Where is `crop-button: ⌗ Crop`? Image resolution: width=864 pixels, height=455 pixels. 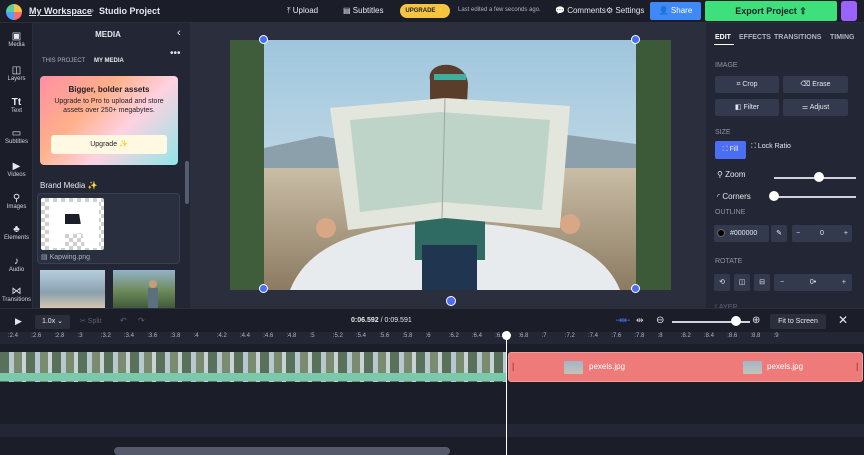
crop-button: ⌗ Crop is located at coordinates (747, 84).